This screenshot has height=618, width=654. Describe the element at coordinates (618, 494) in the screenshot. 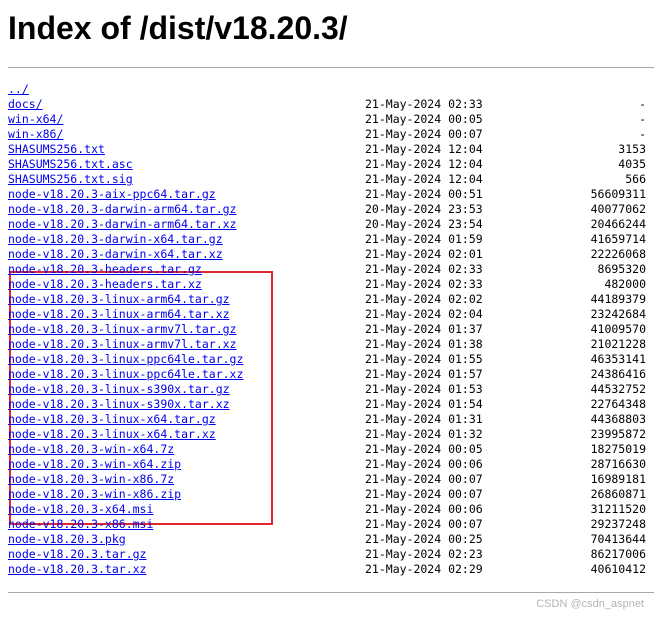

I see `file-size: 26860871` at that location.